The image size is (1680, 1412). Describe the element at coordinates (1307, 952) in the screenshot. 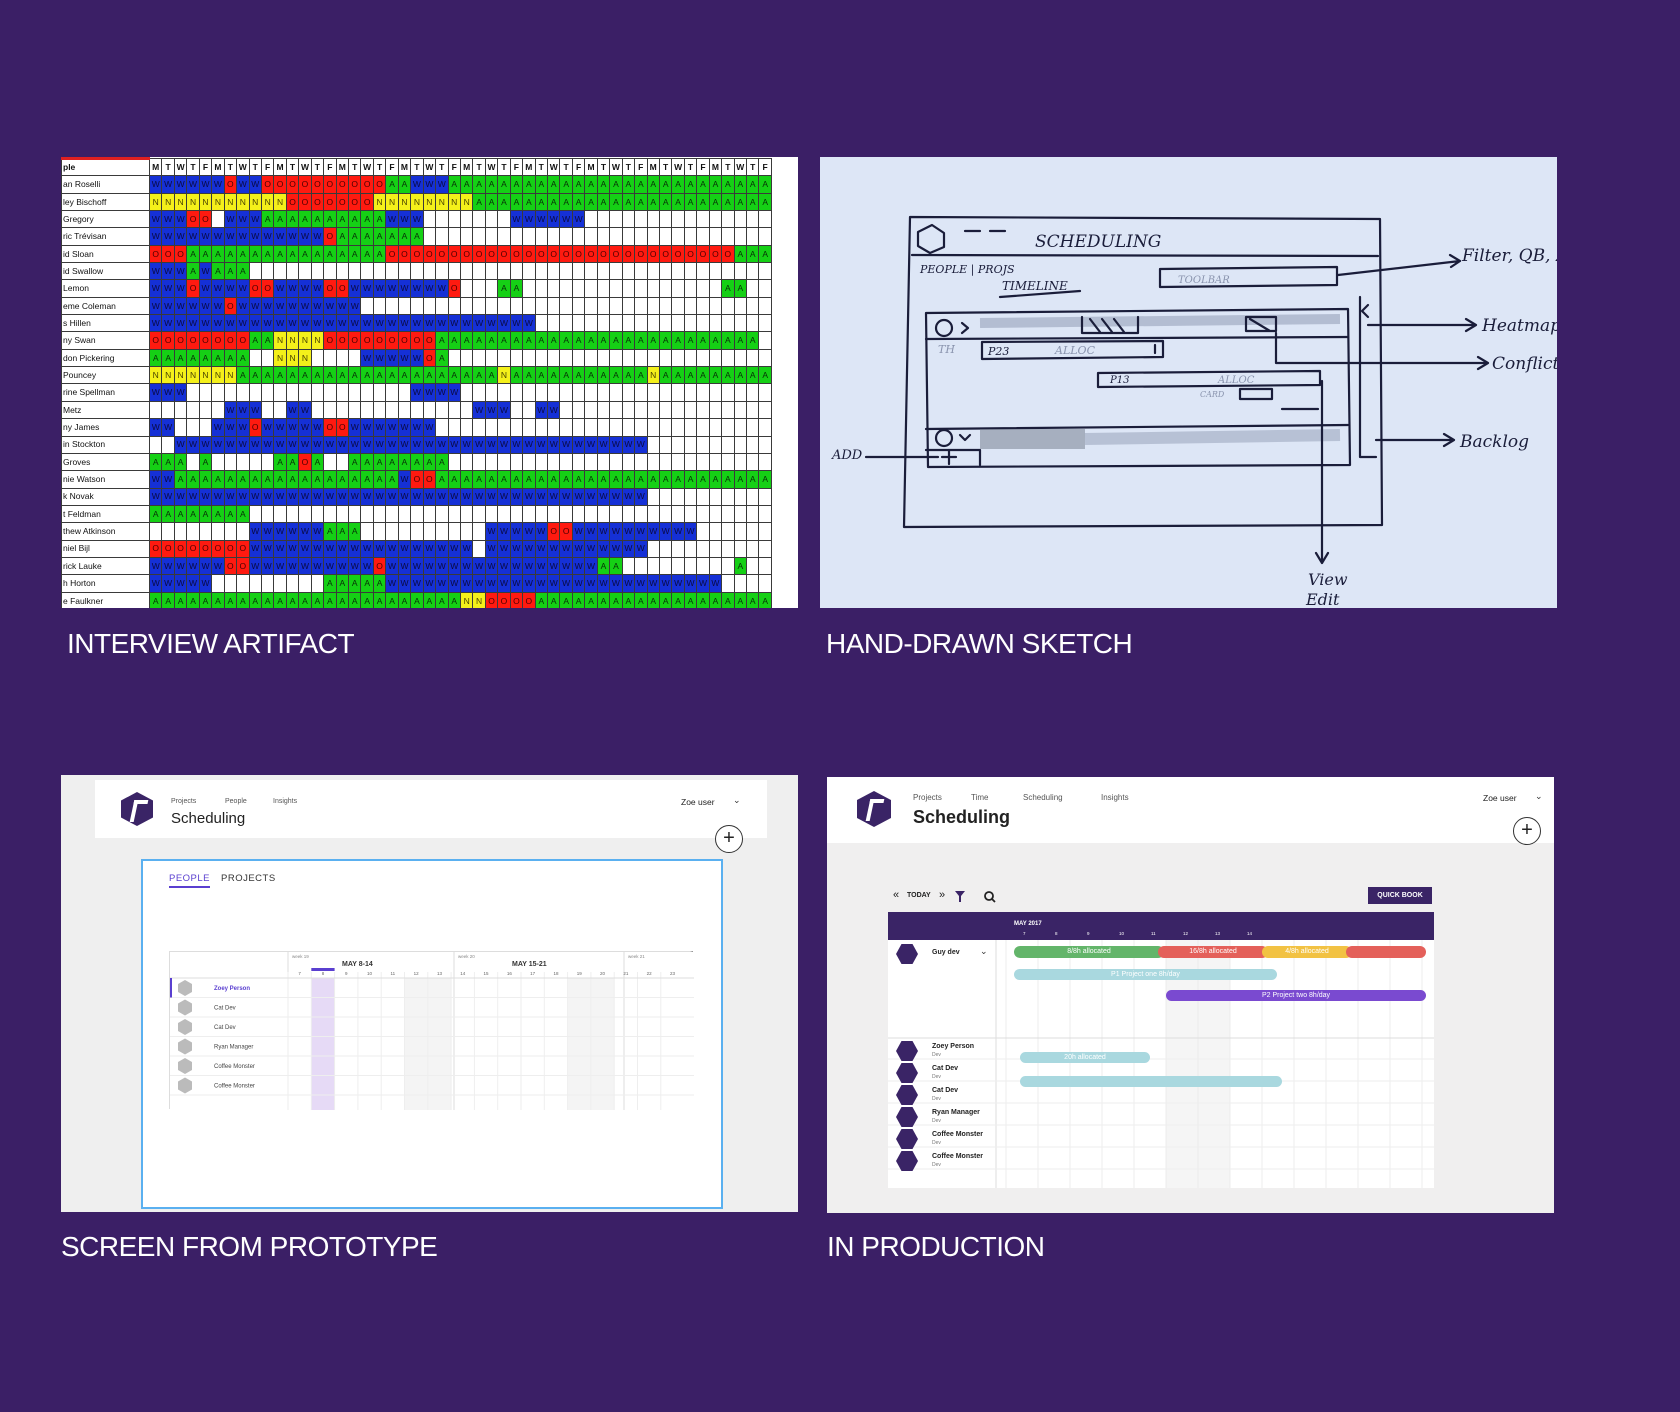

I see `allocation-bar-3: 4/8h allocated` at that location.